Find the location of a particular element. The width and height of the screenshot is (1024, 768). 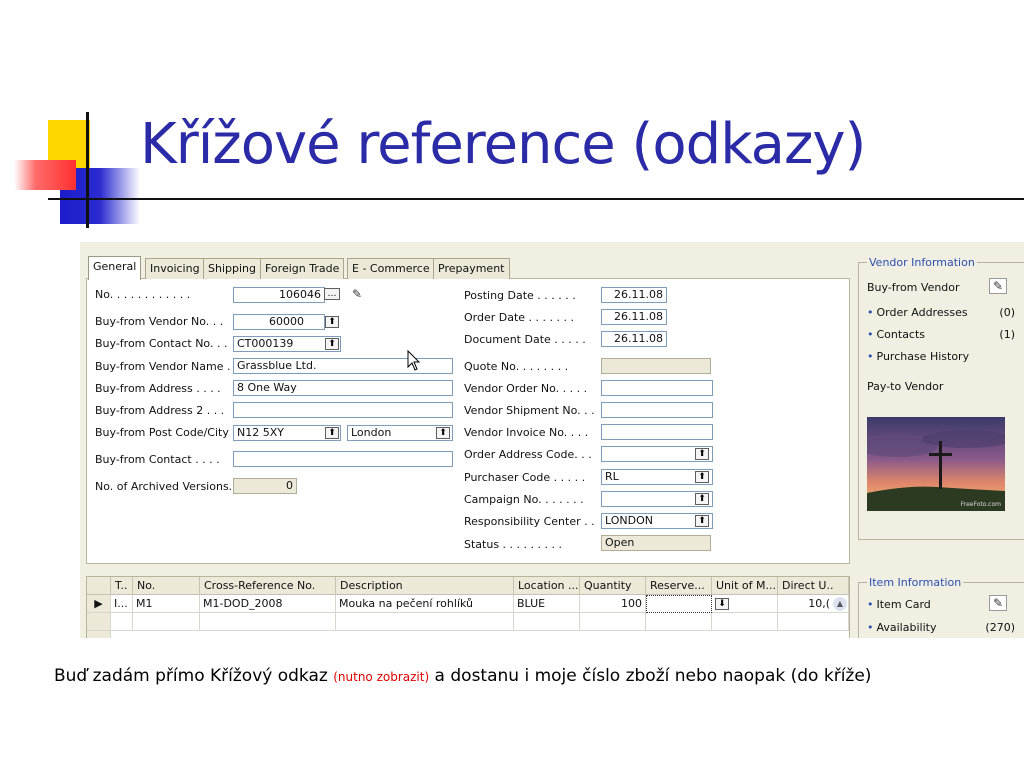

status-field: Open is located at coordinates (656, 543).